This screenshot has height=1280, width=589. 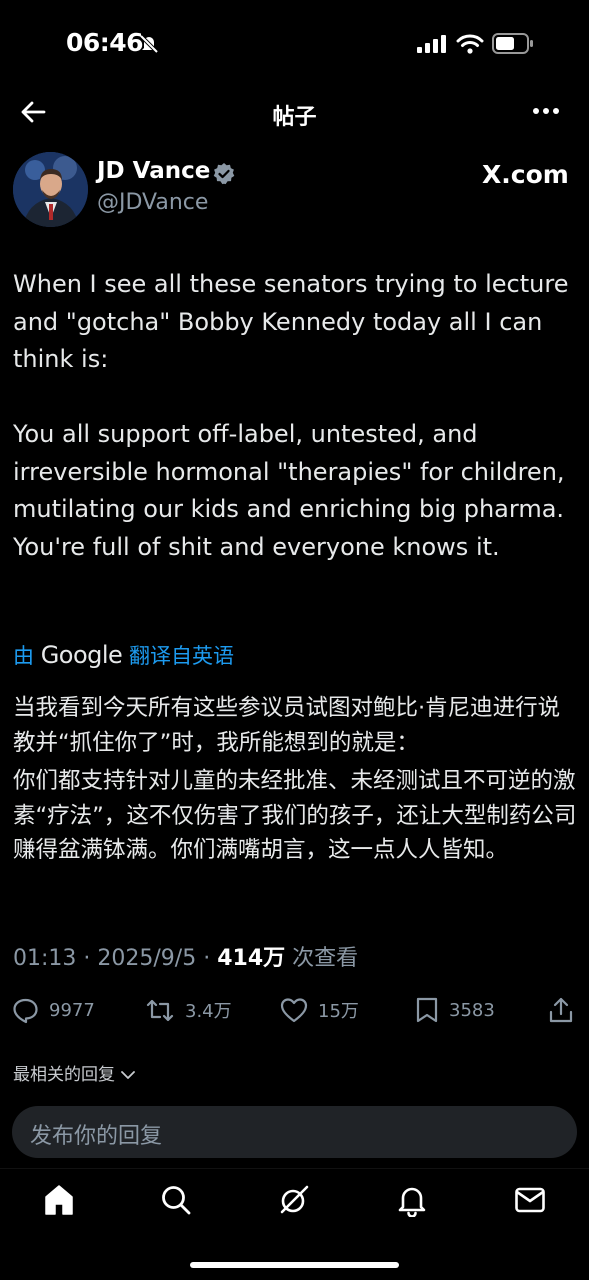 What do you see at coordinates (427, 1010) in the screenshot?
I see `bookmark-icon` at bounding box center [427, 1010].